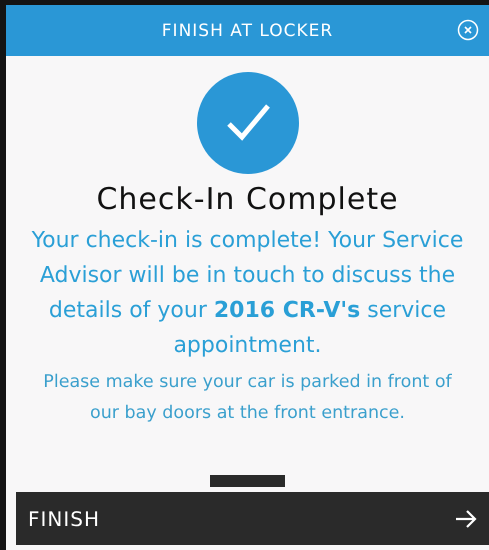  Describe the element at coordinates (252, 518) in the screenshot. I see `finish-button: FINISH` at that location.